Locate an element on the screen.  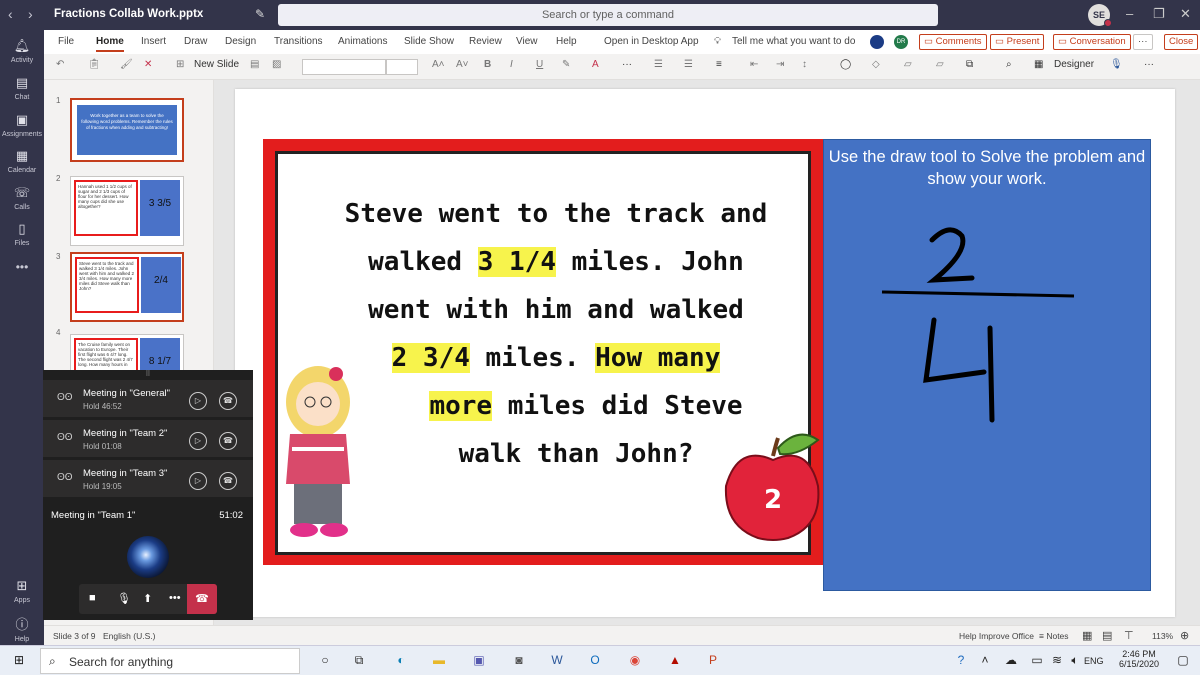
tab-home: Home is located at coordinates (110, 44).